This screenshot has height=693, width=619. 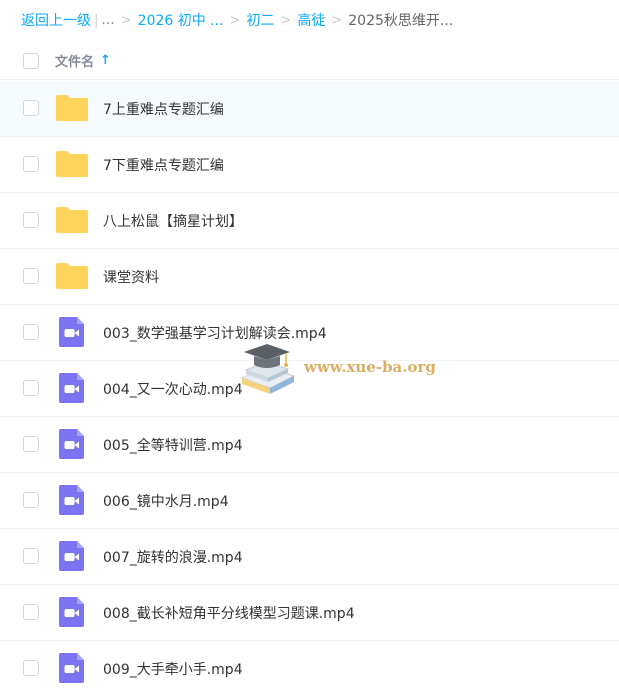 What do you see at coordinates (166, 501) in the screenshot?
I see `file-name: 006_镜中水月.mp4` at bounding box center [166, 501].